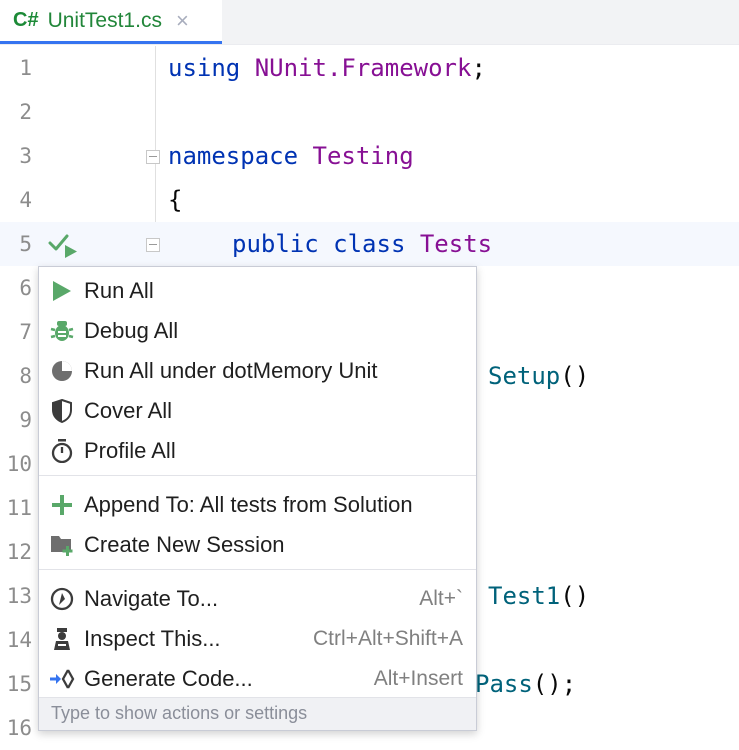 The image size is (739, 750). I want to click on code-text: Setup(), so click(539, 376).